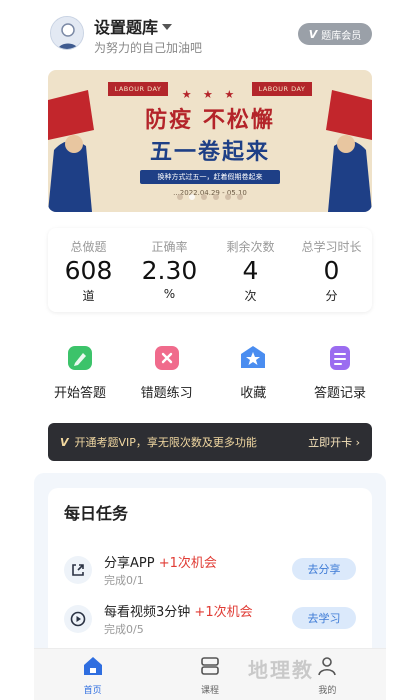  Describe the element at coordinates (253, 372) in the screenshot. I see `favorites-button: 收藏` at that location.